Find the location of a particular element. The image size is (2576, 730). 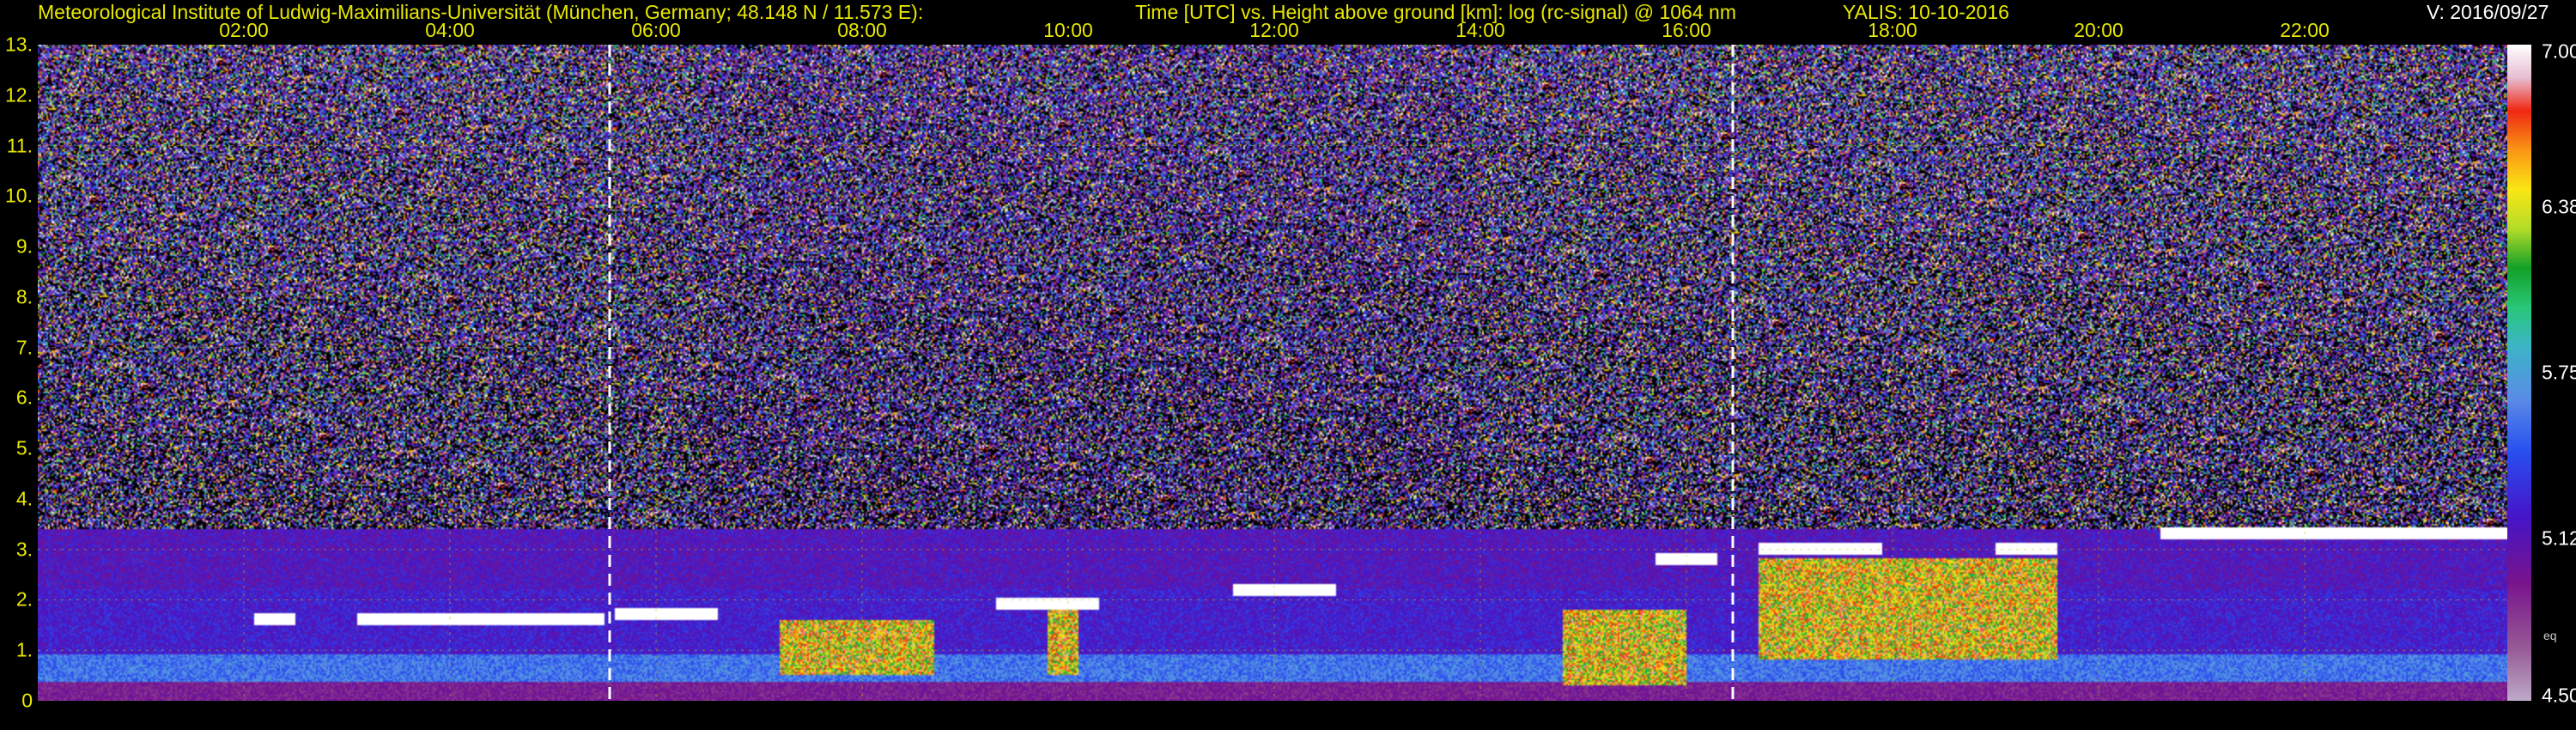

y-tick-label: 0 is located at coordinates (27, 700).